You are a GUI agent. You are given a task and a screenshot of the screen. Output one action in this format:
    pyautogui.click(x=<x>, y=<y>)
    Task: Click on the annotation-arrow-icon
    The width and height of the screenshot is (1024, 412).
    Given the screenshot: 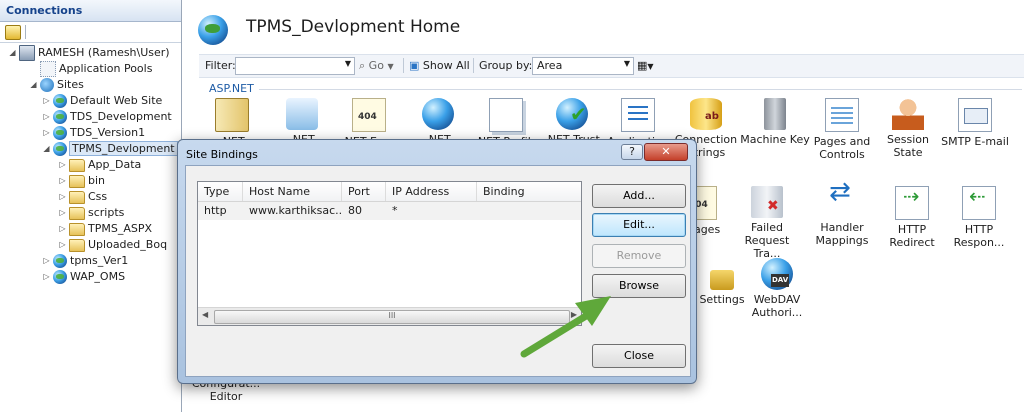 What is the action you would take?
    pyautogui.click(x=565, y=327)
    